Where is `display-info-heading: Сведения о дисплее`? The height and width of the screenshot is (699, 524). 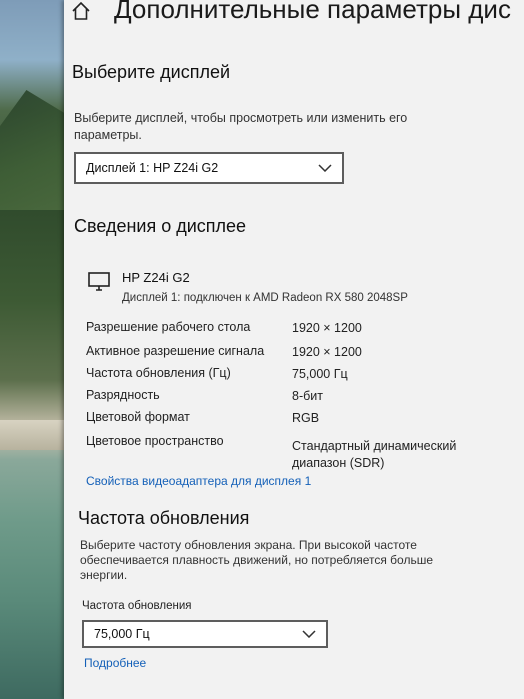
display-info-heading: Сведения о дисплее is located at coordinates (160, 226).